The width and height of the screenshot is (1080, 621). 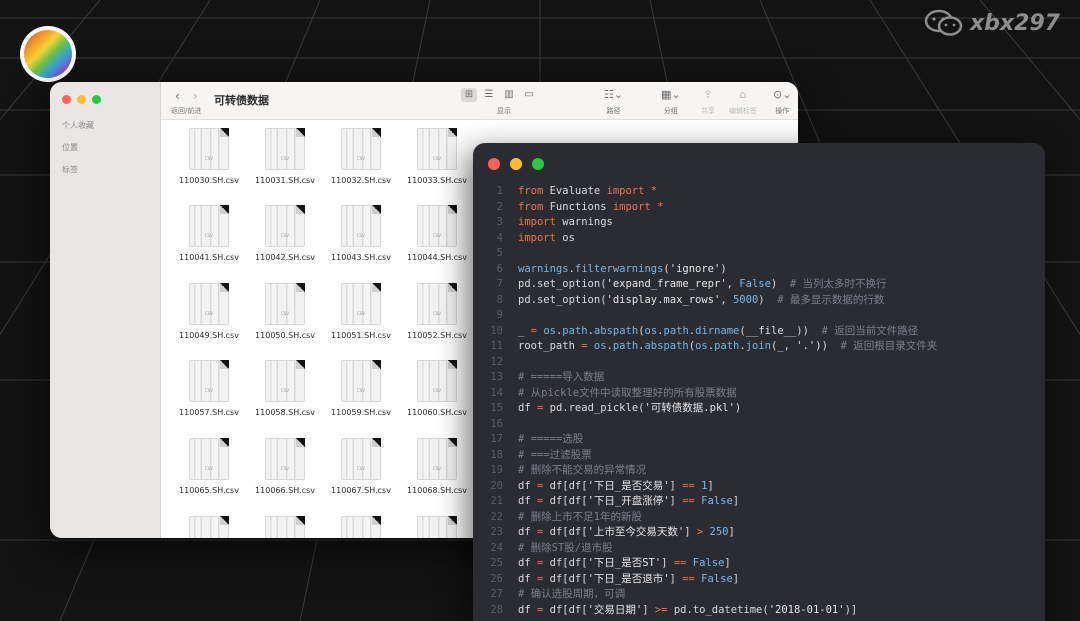 I want to click on file-name: 110057.SH.csv, so click(x=209, y=412).